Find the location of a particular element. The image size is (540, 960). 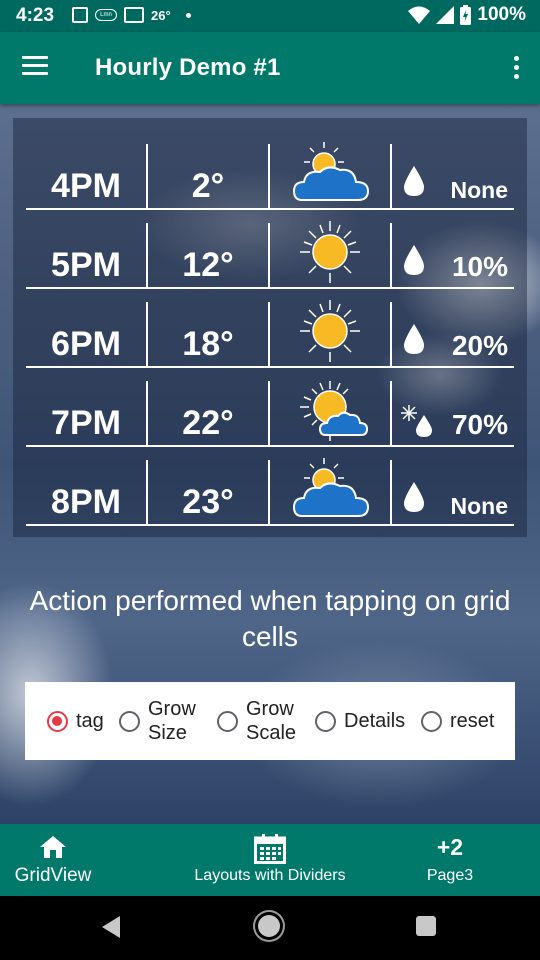

precipitation-cell: 20% is located at coordinates (453, 334).